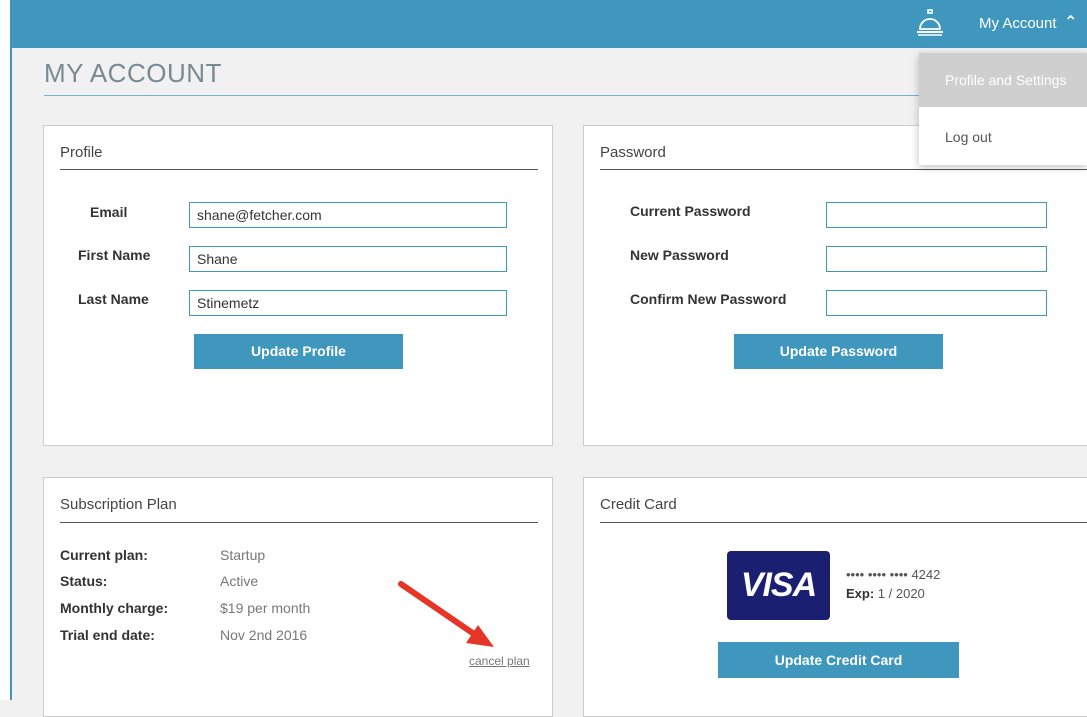 The image size is (1087, 717). I want to click on update-profile-button: Update Profile, so click(298, 351).